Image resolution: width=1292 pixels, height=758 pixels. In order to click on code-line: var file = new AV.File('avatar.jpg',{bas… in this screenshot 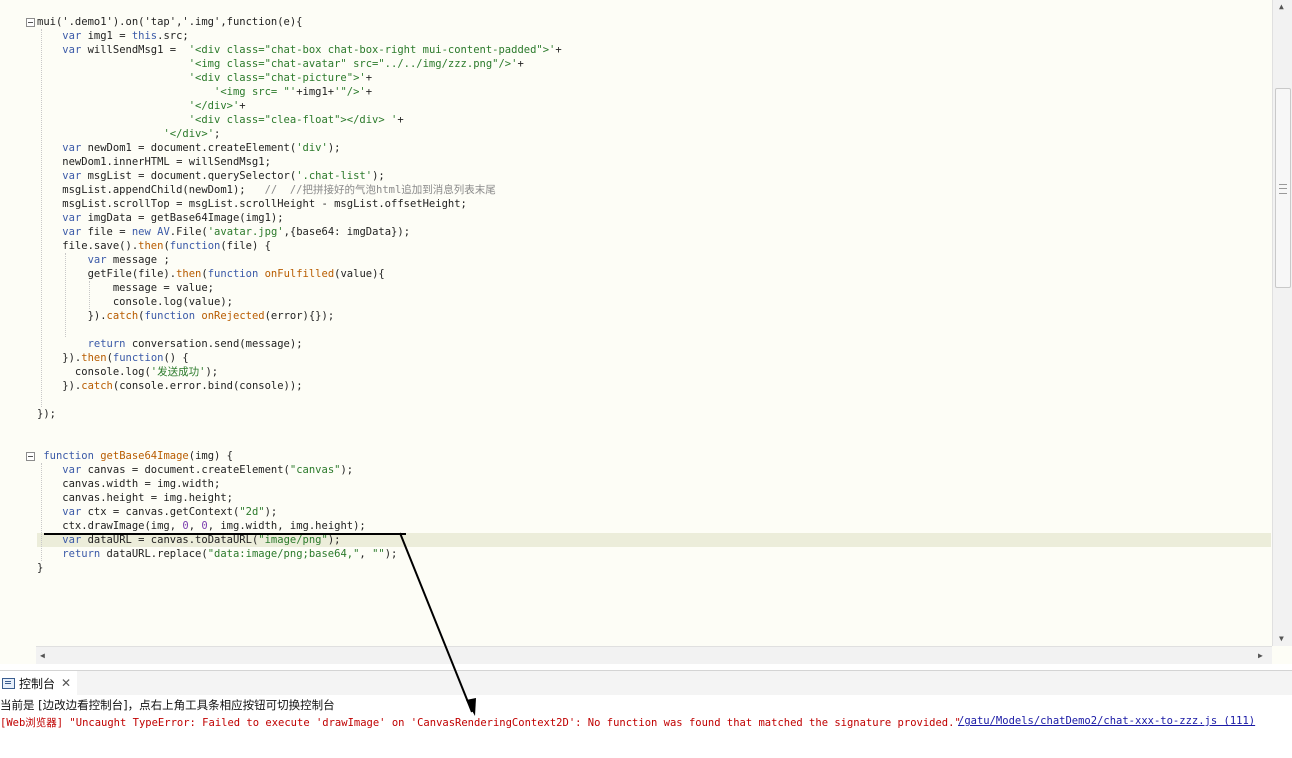, I will do `click(223, 232)`.